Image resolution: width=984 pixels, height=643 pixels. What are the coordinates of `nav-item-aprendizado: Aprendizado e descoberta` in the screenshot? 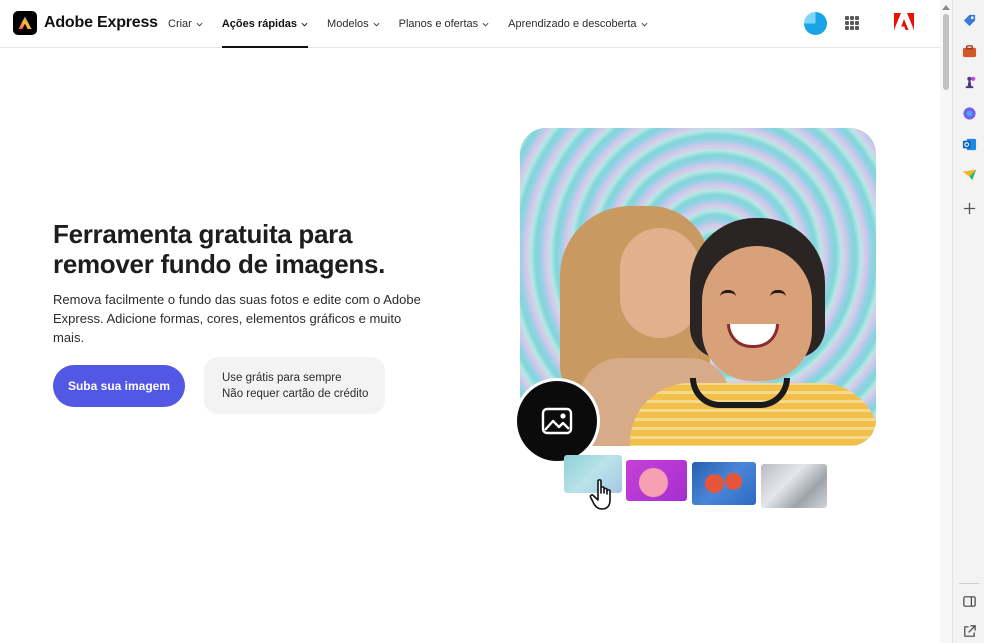 It's located at (578, 24).